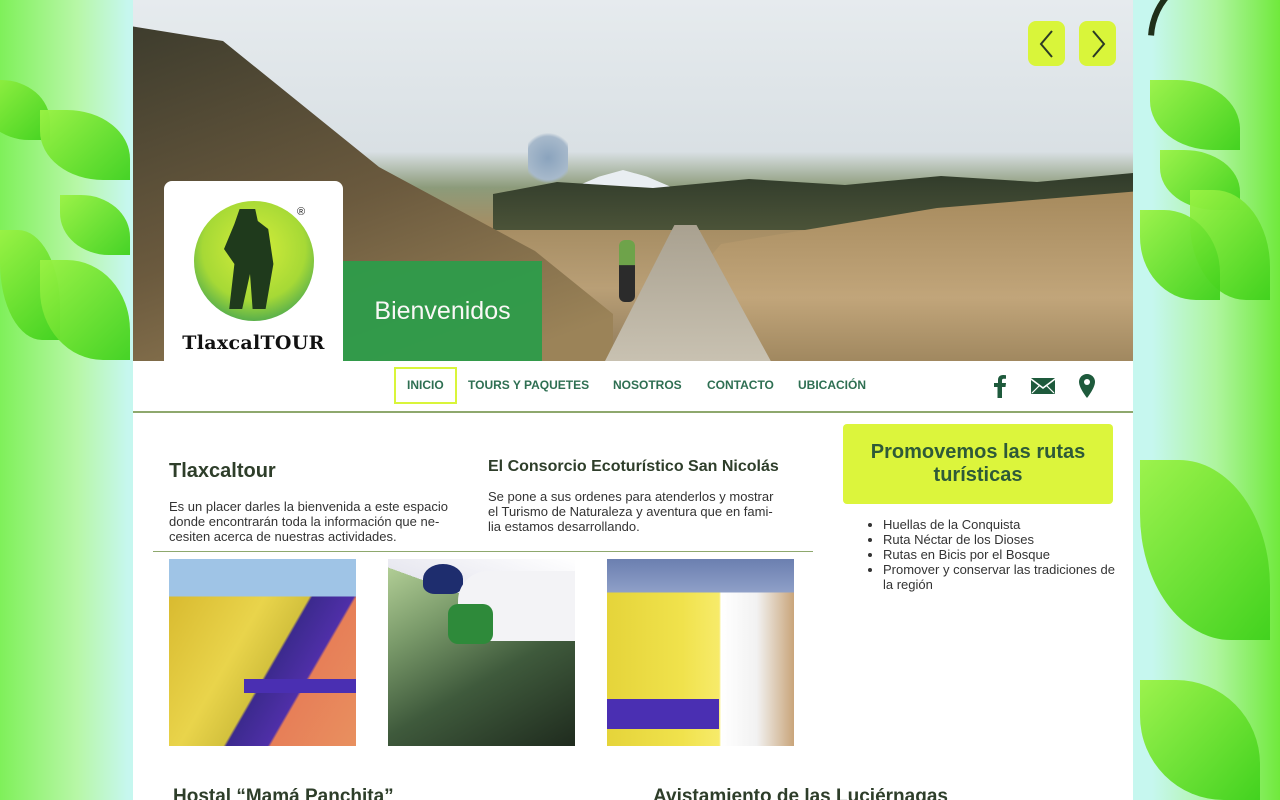 The width and height of the screenshot is (1280, 800). I want to click on slider-prev-button, so click(1046, 43).